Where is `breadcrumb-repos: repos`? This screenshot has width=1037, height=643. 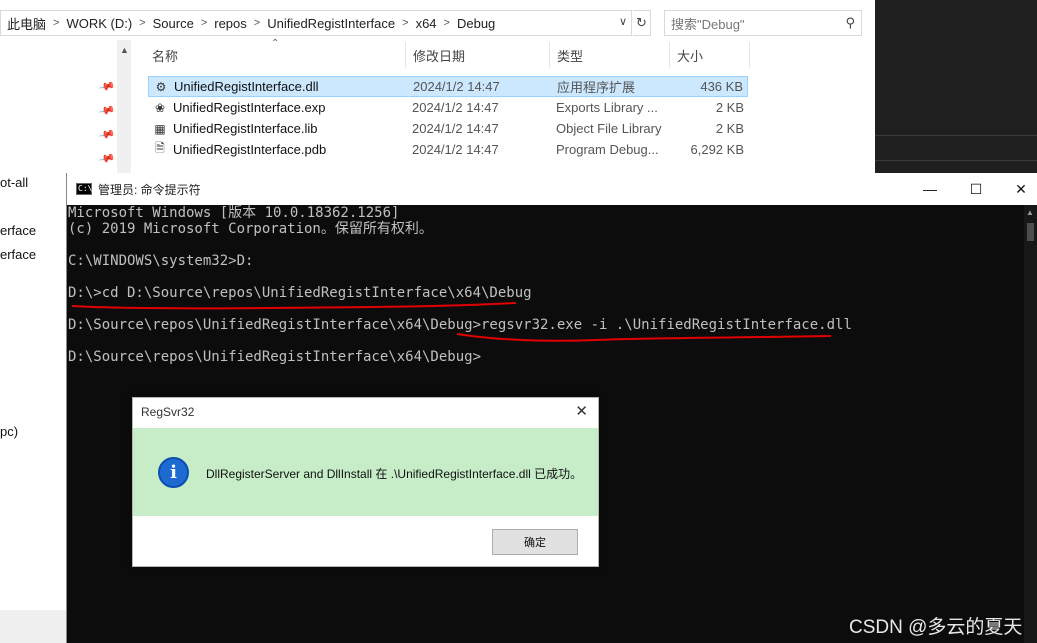
breadcrumb-repos: repos is located at coordinates (230, 23).